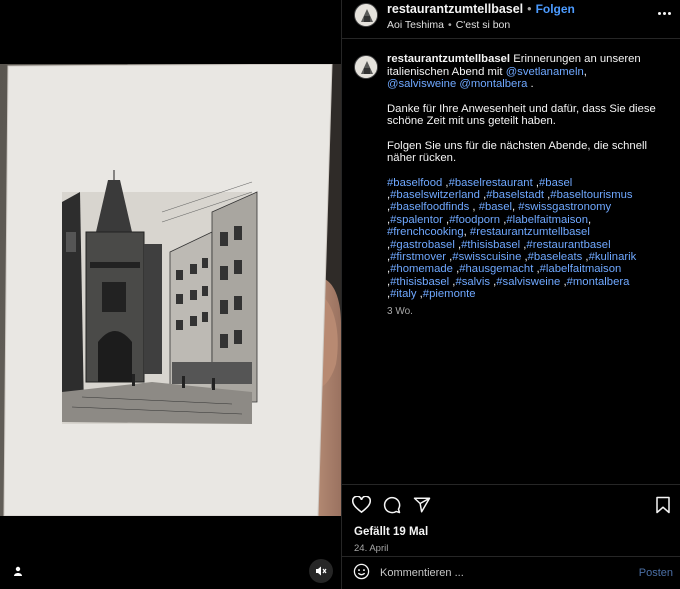 This screenshot has height=589, width=680. I want to click on mention-link: @svetlanameln, so click(545, 72).